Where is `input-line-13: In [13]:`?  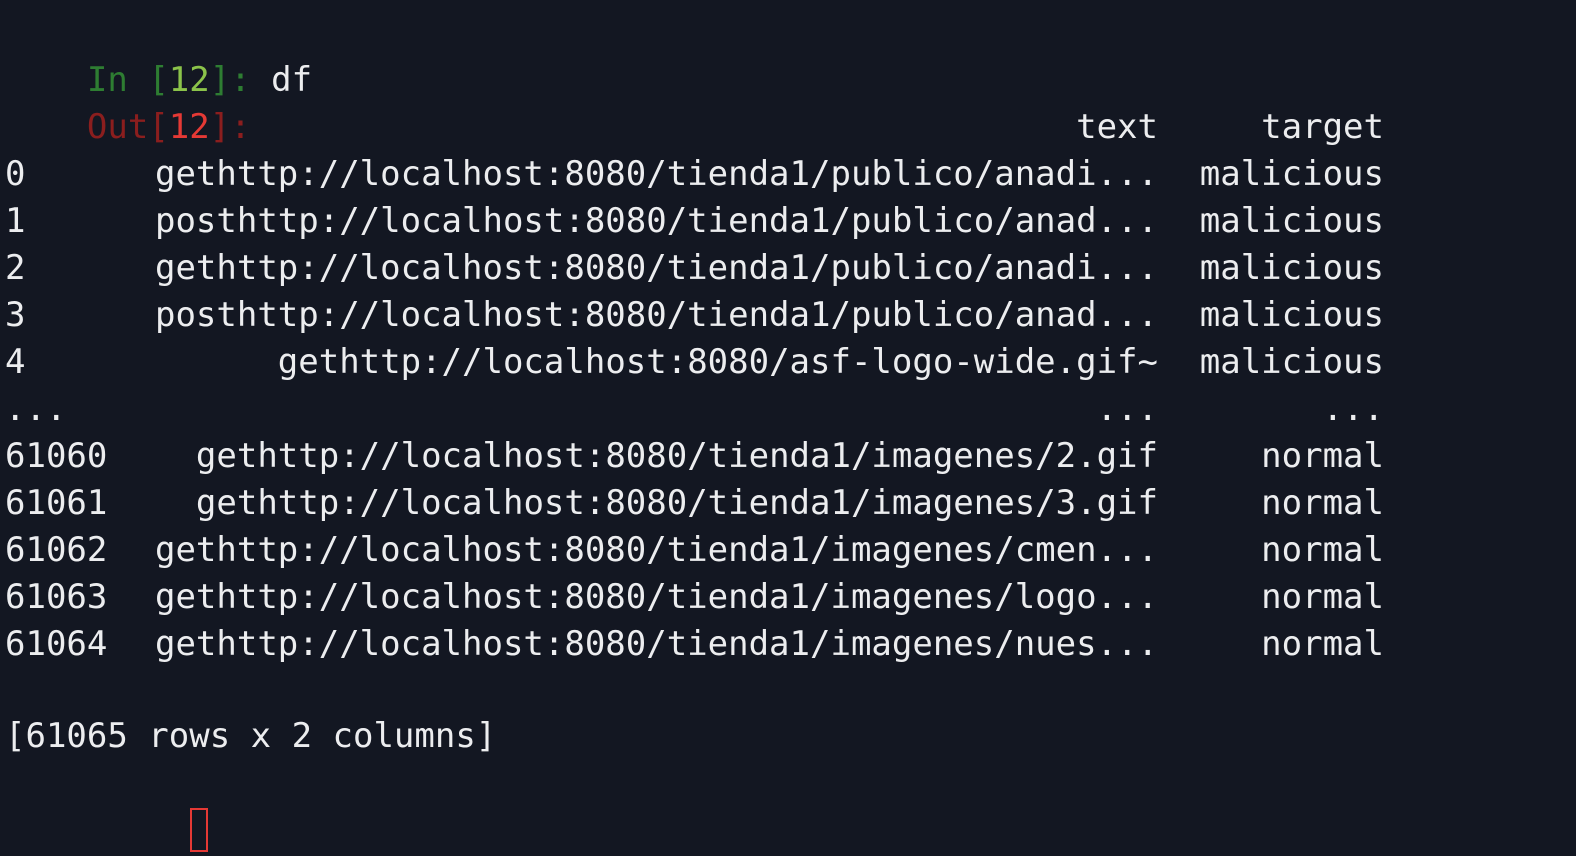 input-line-13: In [13]: is located at coordinates (138, 829).